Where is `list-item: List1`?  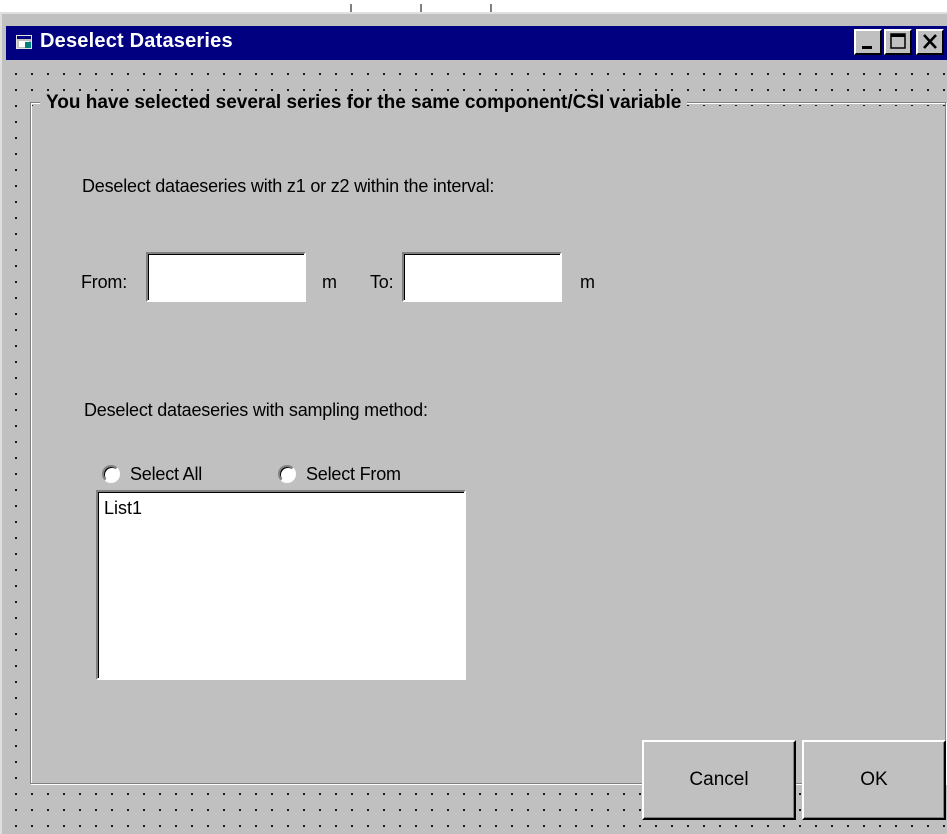 list-item: List1 is located at coordinates (123, 508).